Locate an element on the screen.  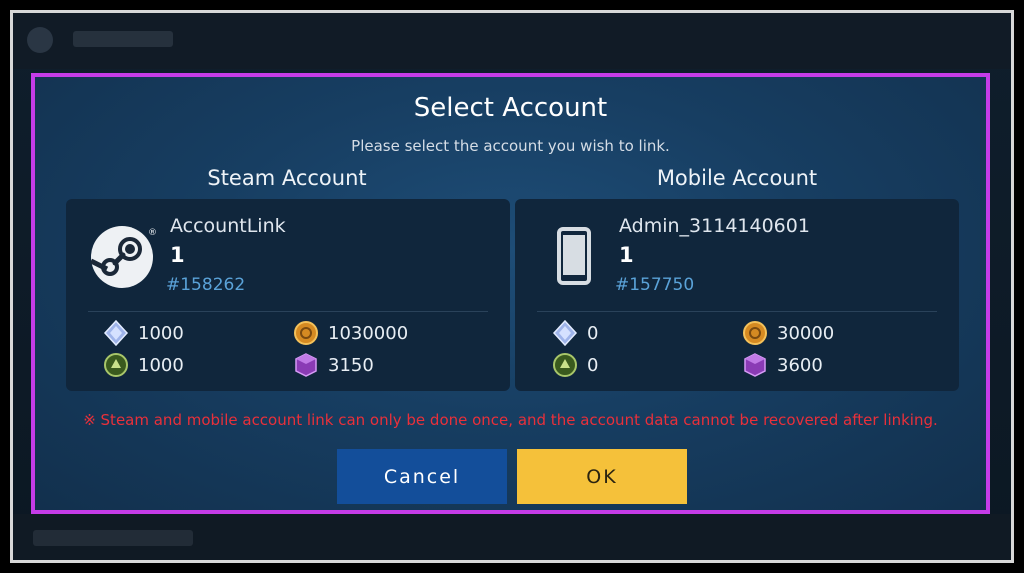
steam-account-header: Steam Account is located at coordinates (287, 178).